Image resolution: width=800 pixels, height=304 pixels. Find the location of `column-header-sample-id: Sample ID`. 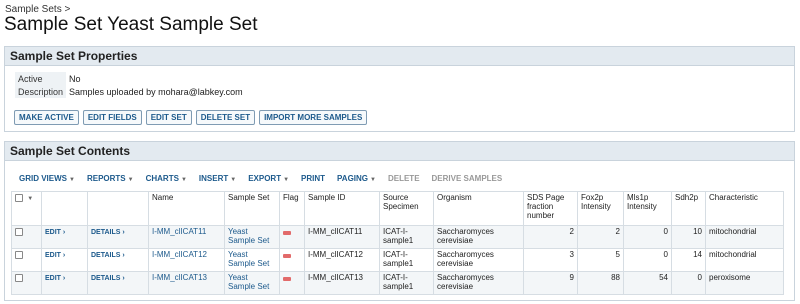

column-header-sample-id: Sample ID is located at coordinates (342, 208).